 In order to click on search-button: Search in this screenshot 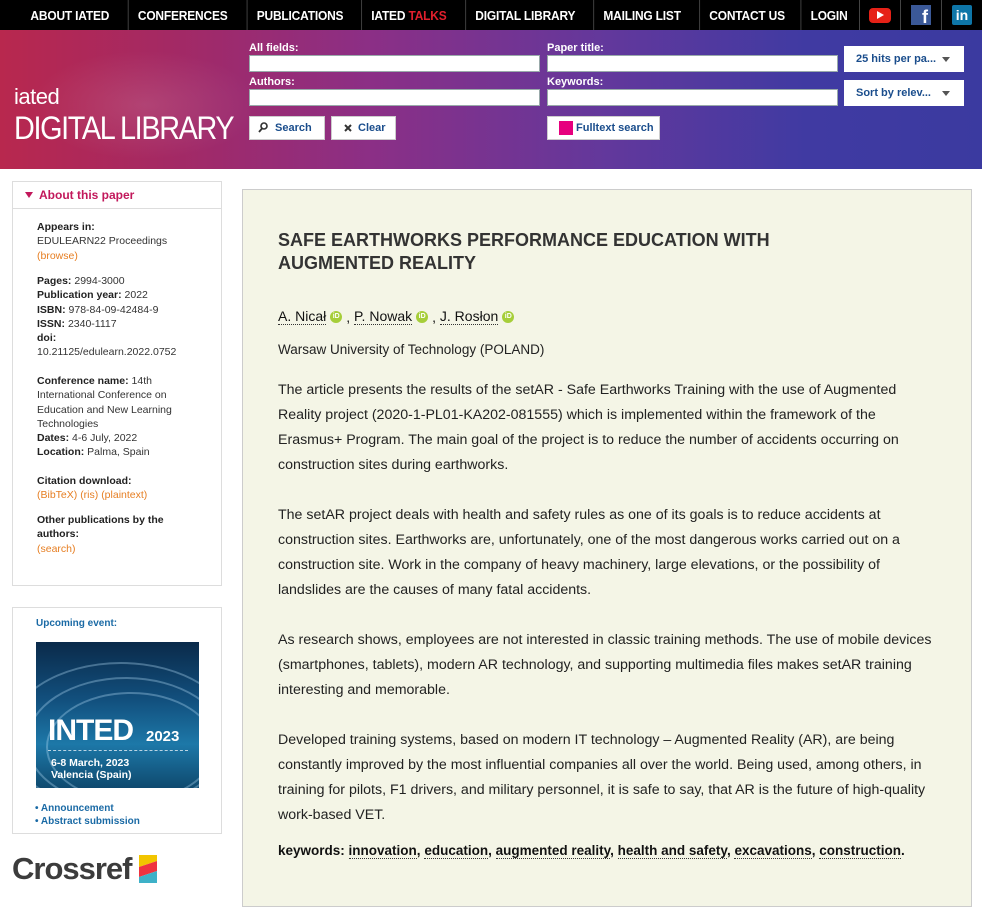, I will do `click(287, 128)`.